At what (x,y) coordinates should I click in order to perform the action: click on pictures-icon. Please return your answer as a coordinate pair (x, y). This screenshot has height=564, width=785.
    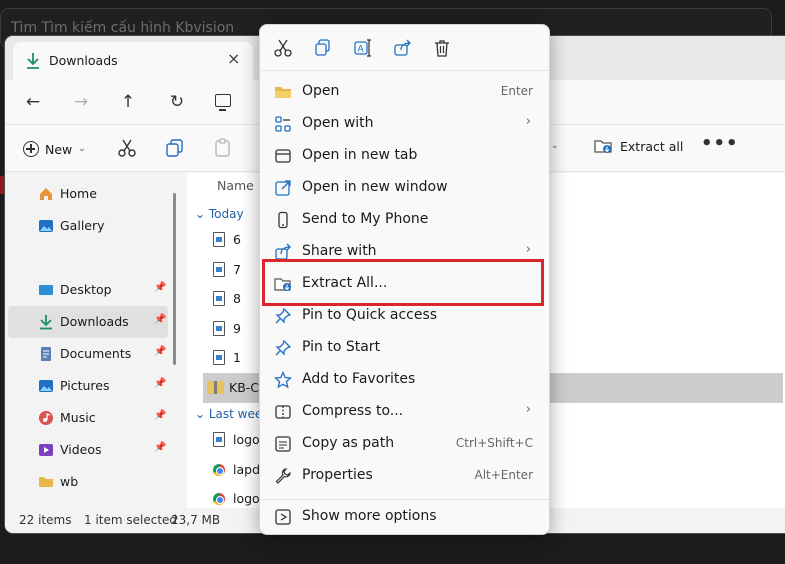
    Looking at the image, I should click on (46, 386).